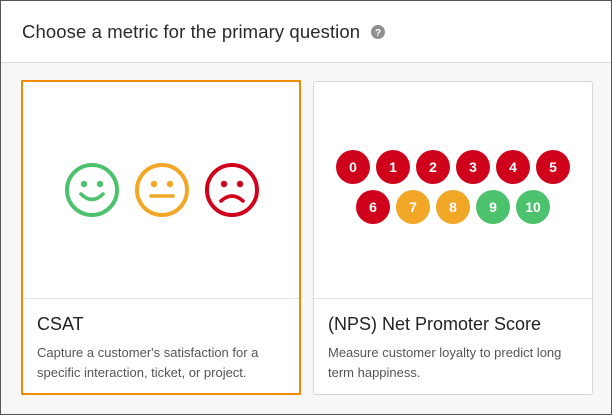 The height and width of the screenshot is (415, 612). What do you see at coordinates (433, 167) in the screenshot?
I see `nps-score-2: 2` at bounding box center [433, 167].